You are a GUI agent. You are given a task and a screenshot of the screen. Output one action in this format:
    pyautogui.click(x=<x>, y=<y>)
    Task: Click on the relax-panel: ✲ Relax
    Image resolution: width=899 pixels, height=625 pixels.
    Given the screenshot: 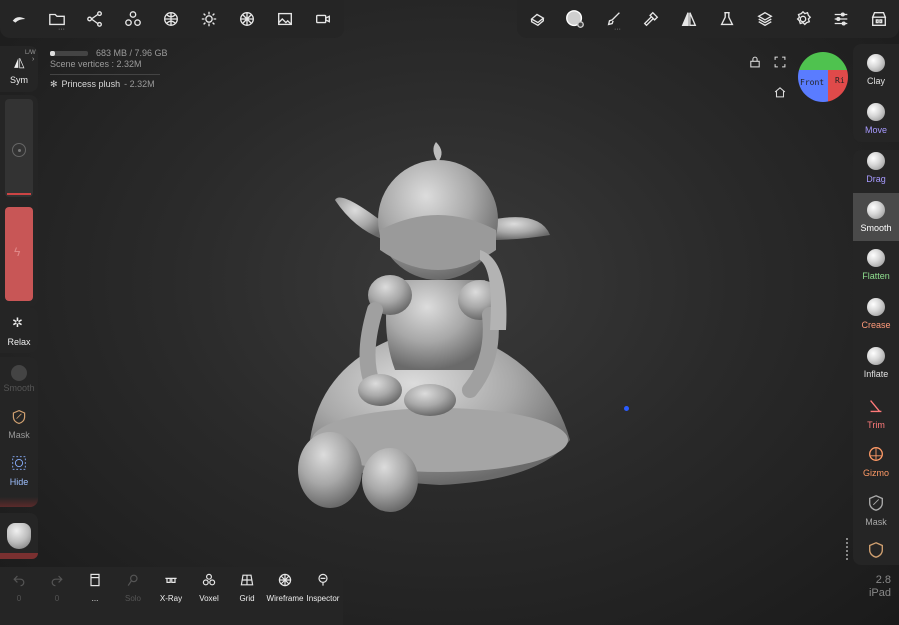 What is the action you would take?
    pyautogui.click(x=19, y=330)
    